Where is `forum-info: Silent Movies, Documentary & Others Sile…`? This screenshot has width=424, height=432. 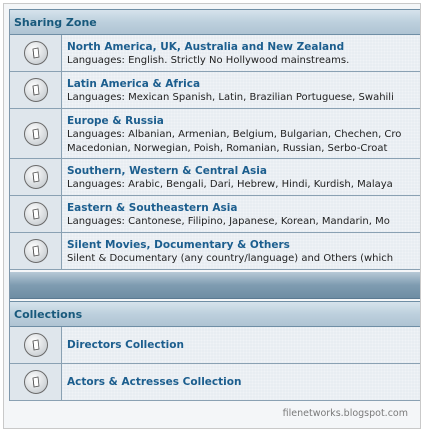 forum-info: Silent Movies, Documentary & Others Sile… is located at coordinates (241, 251).